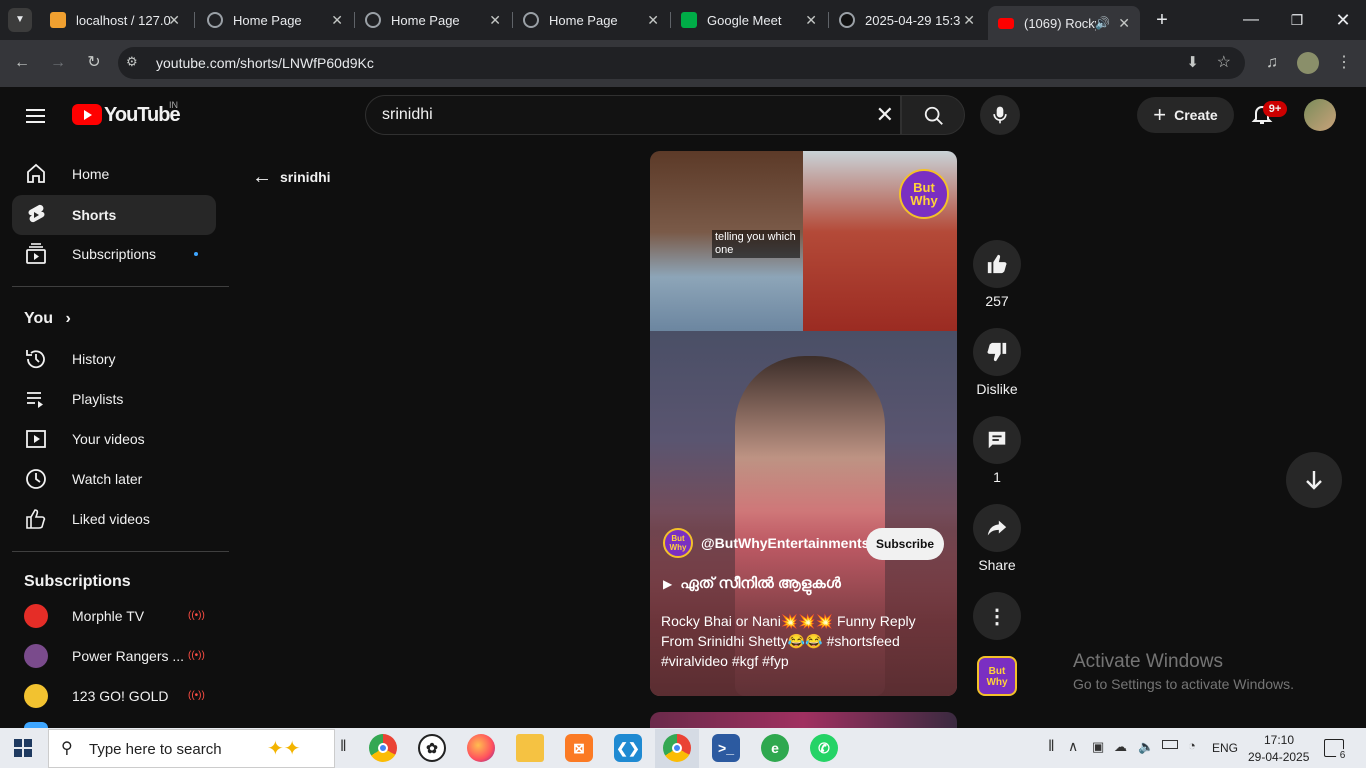 This screenshot has width=1366, height=768. What do you see at coordinates (1000, 115) in the screenshot?
I see `voice-search-button` at bounding box center [1000, 115].